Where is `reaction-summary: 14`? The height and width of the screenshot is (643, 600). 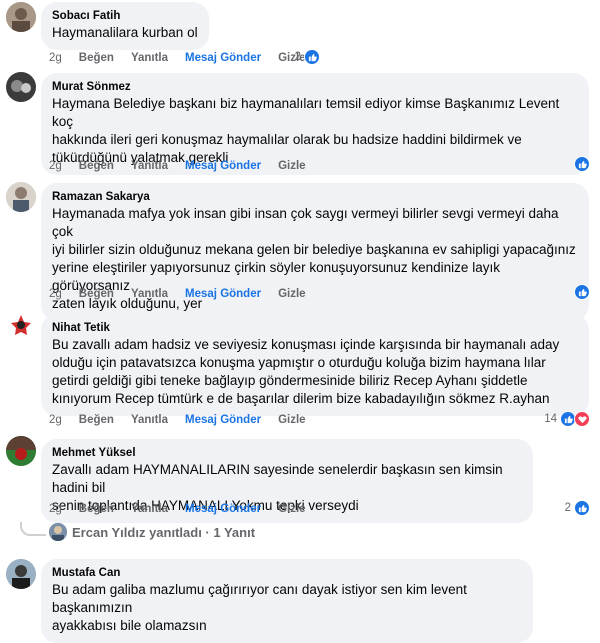
reaction-summary: 14 is located at coordinates (567, 419).